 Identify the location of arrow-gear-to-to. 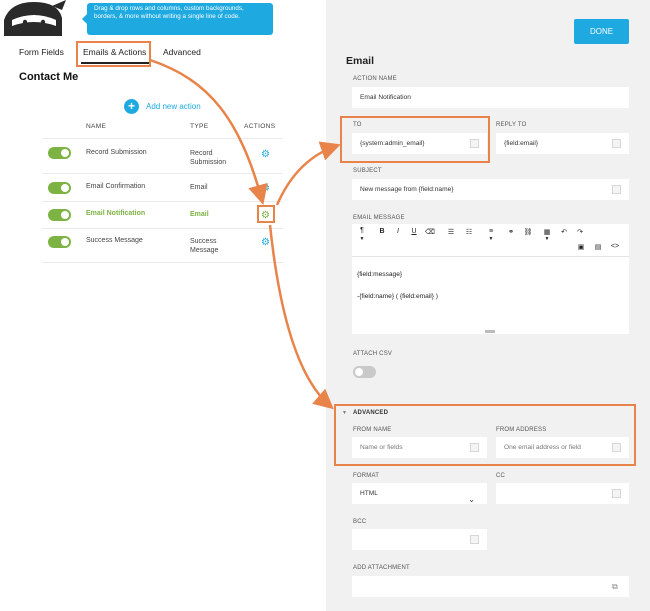
(308, 173).